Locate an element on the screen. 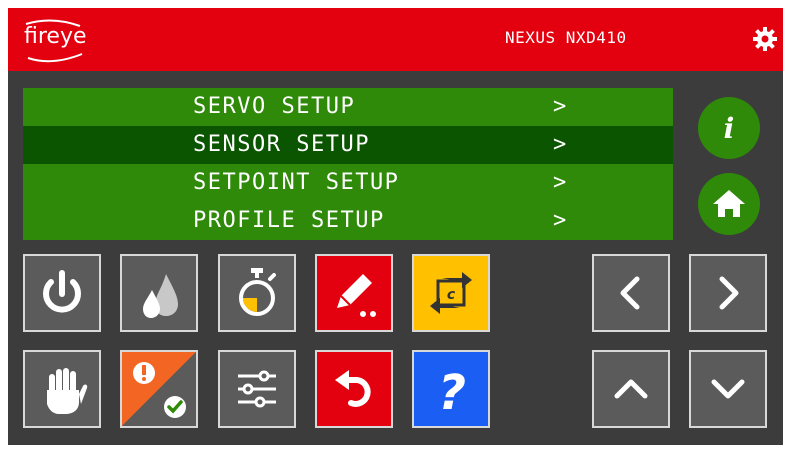  edit-icon is located at coordinates (356, 295).